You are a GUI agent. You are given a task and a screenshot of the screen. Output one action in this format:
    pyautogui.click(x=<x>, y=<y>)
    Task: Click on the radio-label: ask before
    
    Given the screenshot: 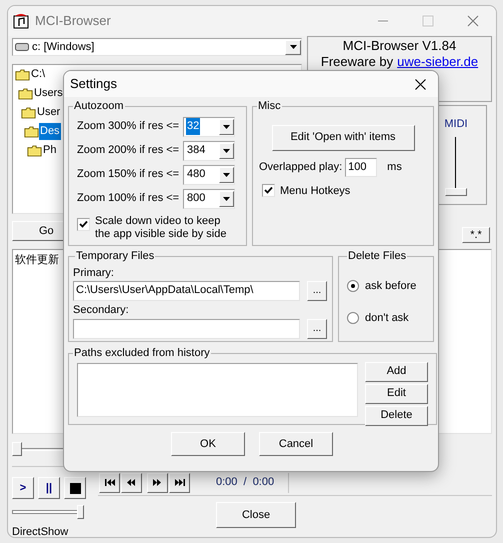 What is the action you would take?
    pyautogui.click(x=390, y=286)
    